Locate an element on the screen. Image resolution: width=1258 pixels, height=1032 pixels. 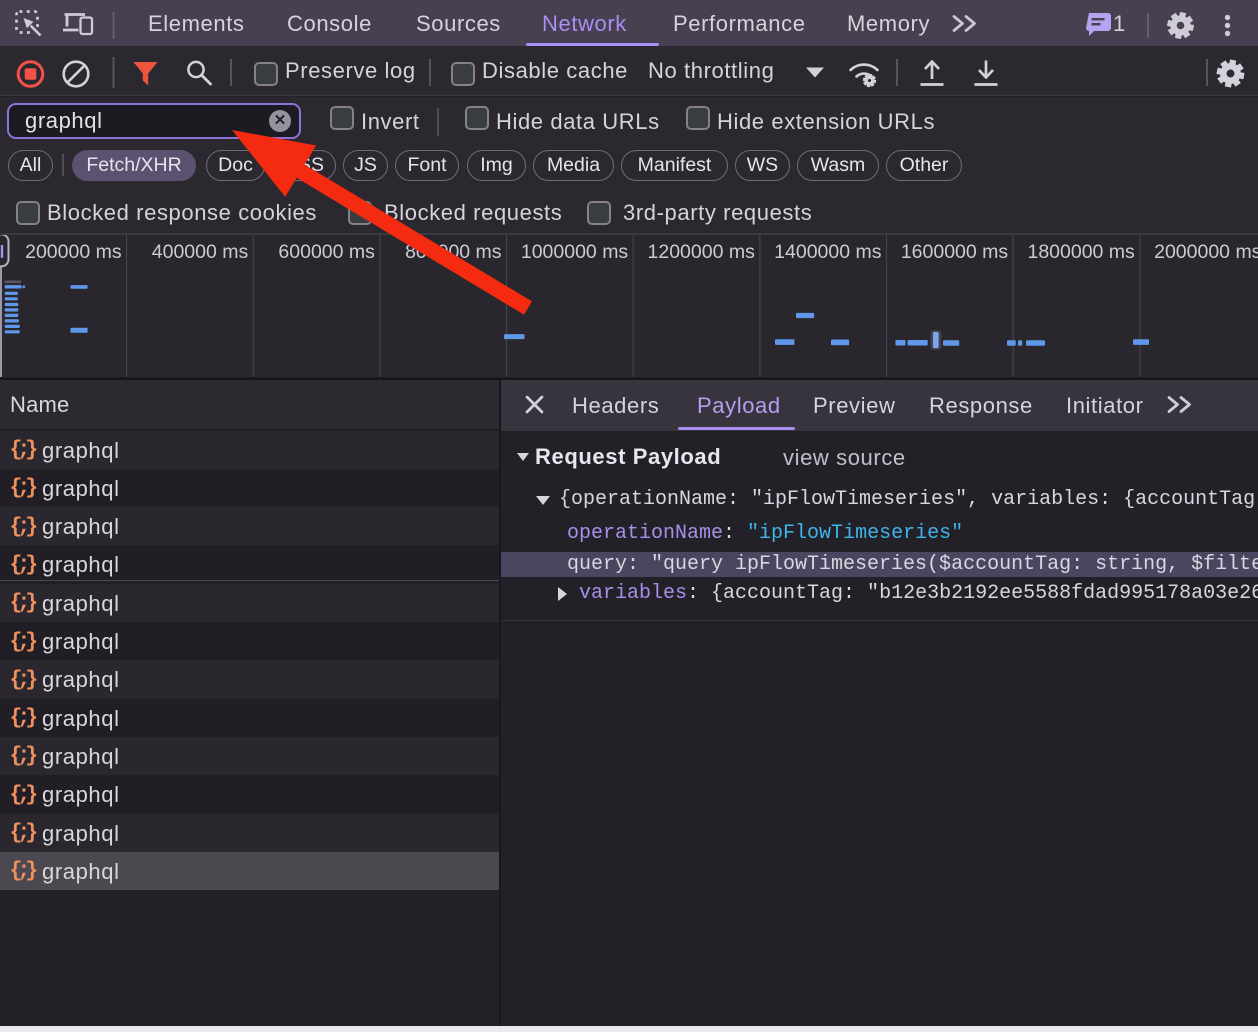
svg-text: 1400000 ms is located at coordinates (828, 252).